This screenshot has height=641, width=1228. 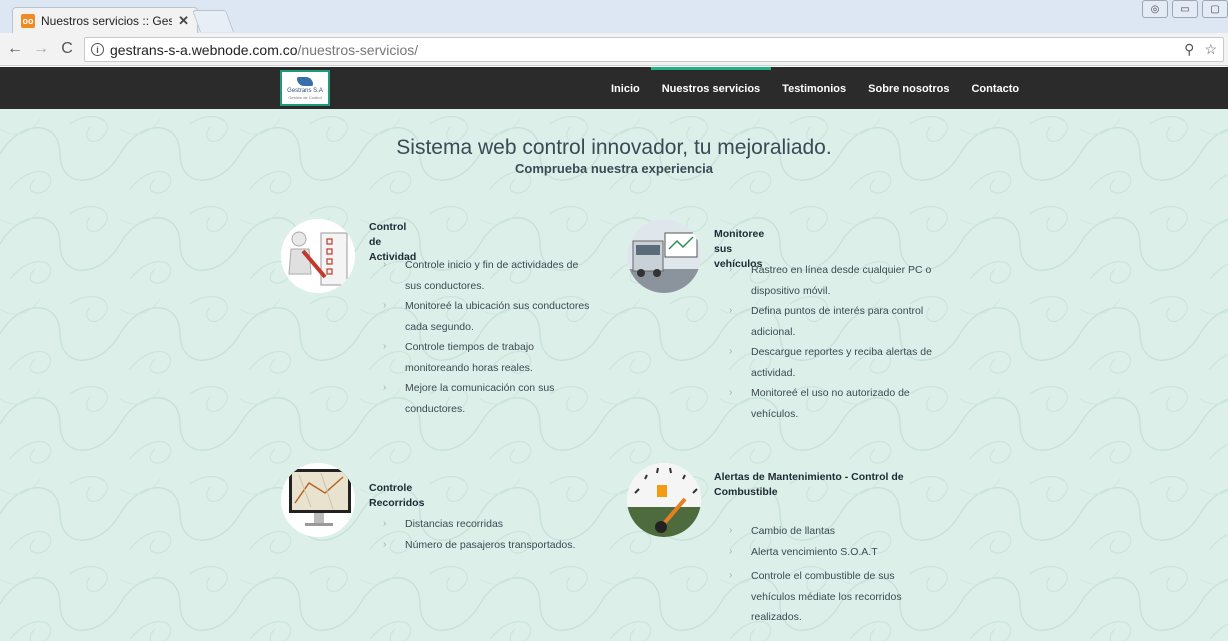 I want to click on list-item: vehículos., so click(x=775, y=413).